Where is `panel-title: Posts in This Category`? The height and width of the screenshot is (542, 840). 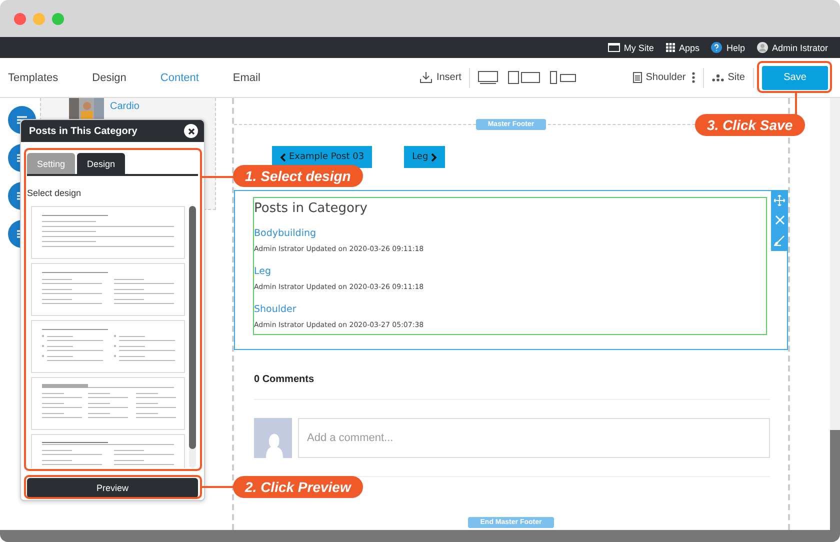 panel-title: Posts in This Category is located at coordinates (83, 131).